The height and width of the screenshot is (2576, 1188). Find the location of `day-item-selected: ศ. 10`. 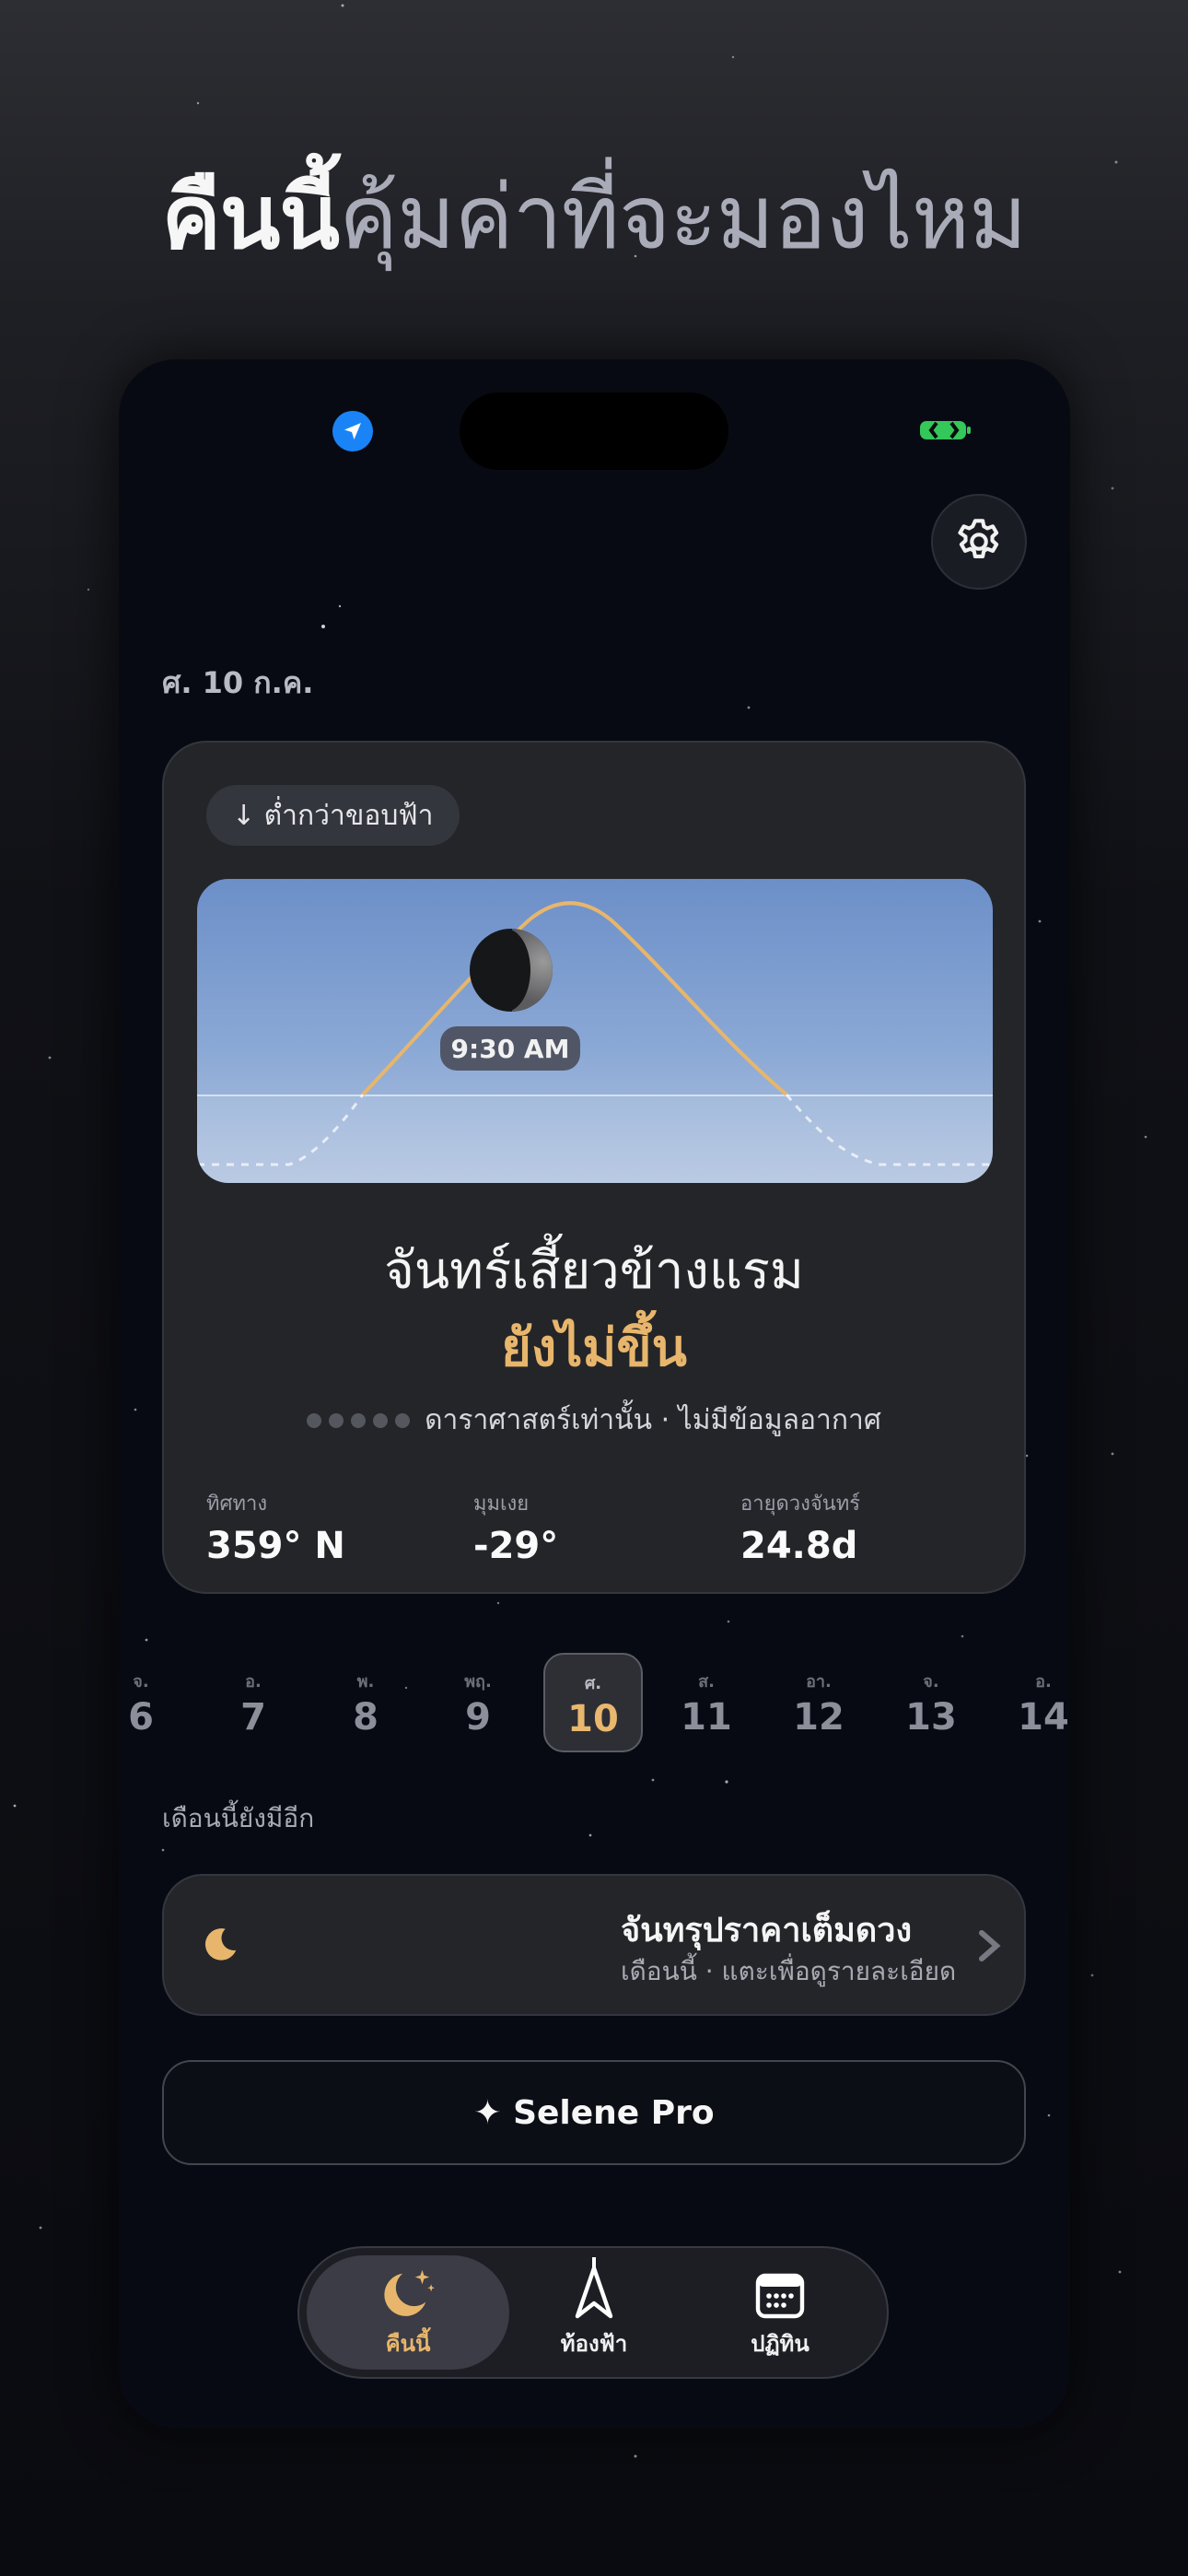

day-item-selected: ศ. 10 is located at coordinates (593, 1702).